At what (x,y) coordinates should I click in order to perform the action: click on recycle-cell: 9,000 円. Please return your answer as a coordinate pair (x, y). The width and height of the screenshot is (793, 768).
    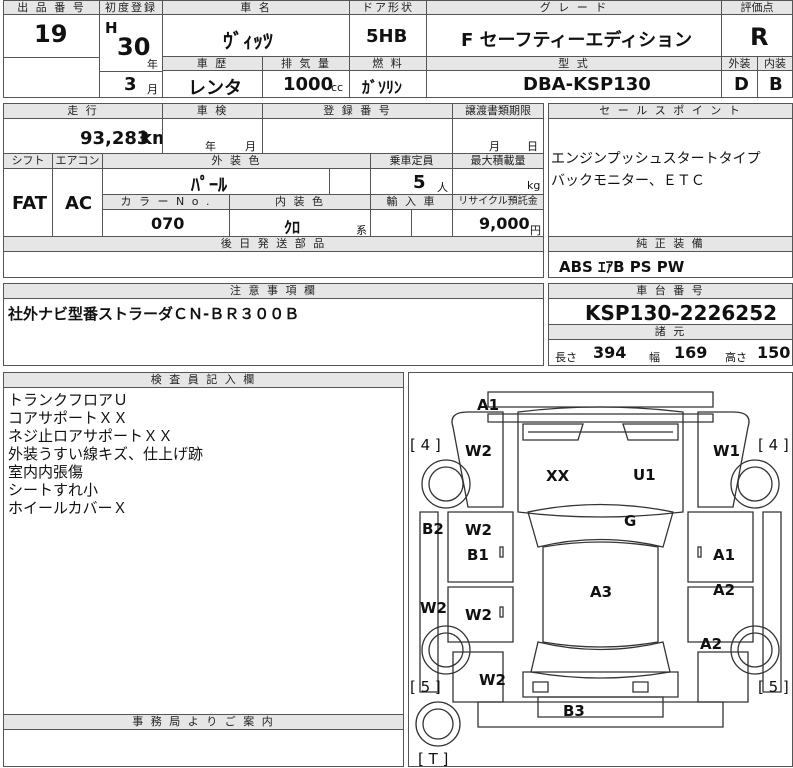
    Looking at the image, I should click on (498, 223).